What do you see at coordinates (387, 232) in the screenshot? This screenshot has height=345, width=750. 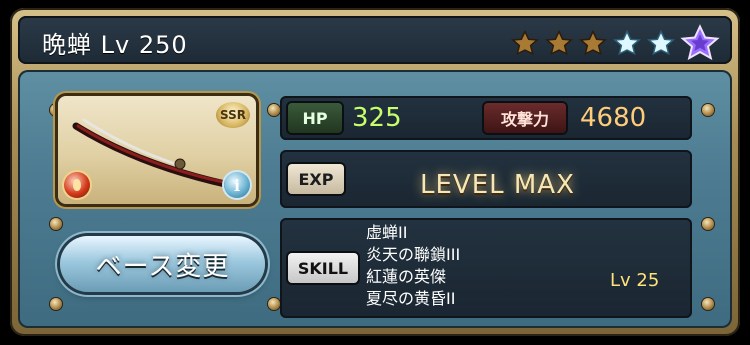 I see `skill-item: 虚蝉II` at bounding box center [387, 232].